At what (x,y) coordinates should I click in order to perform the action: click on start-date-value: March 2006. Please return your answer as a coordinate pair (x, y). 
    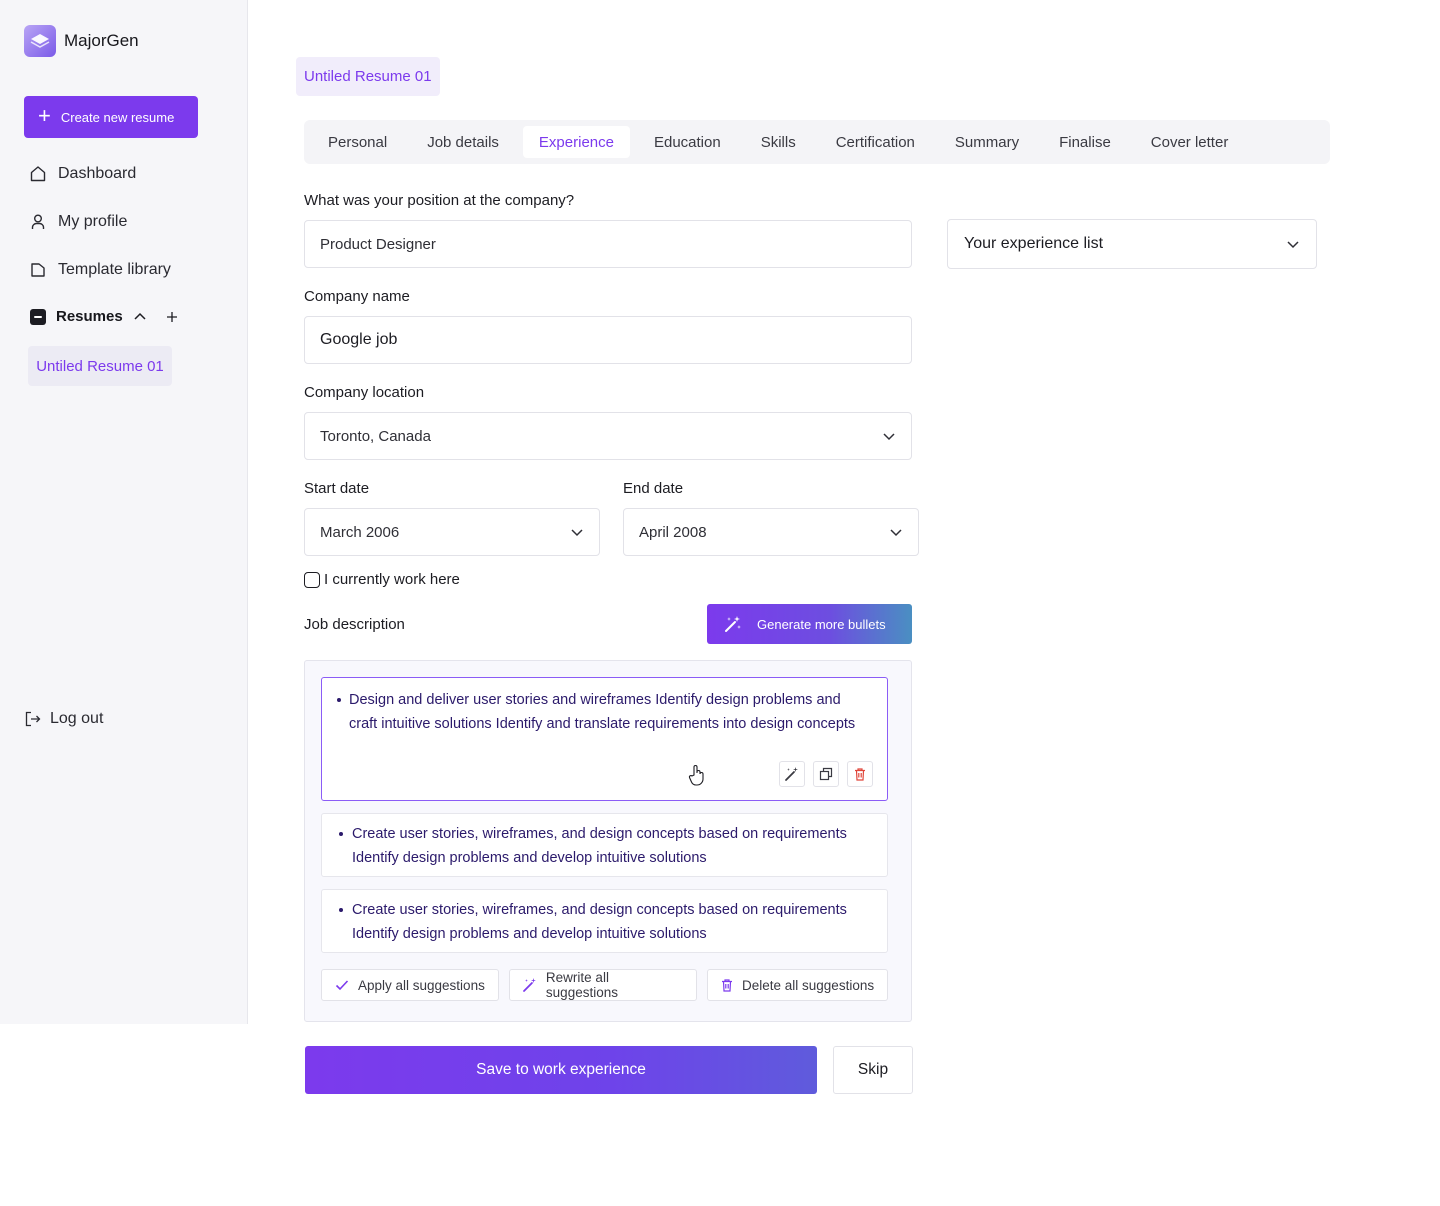
    Looking at the image, I should click on (360, 532).